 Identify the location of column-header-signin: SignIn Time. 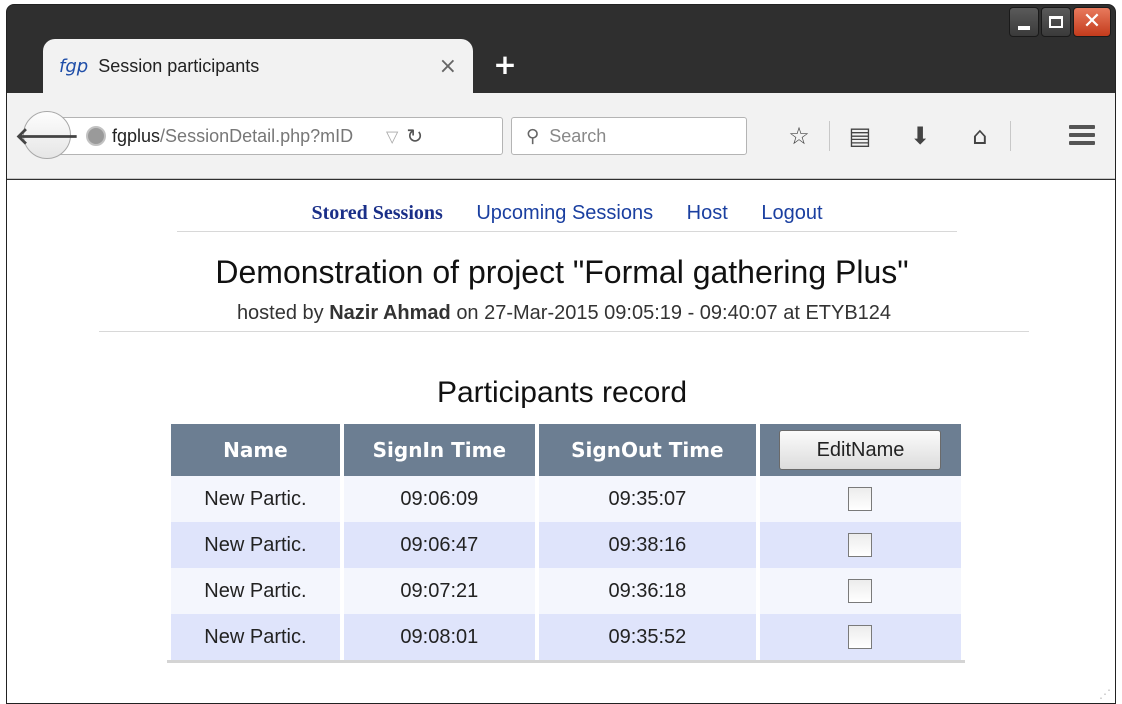
(439, 450).